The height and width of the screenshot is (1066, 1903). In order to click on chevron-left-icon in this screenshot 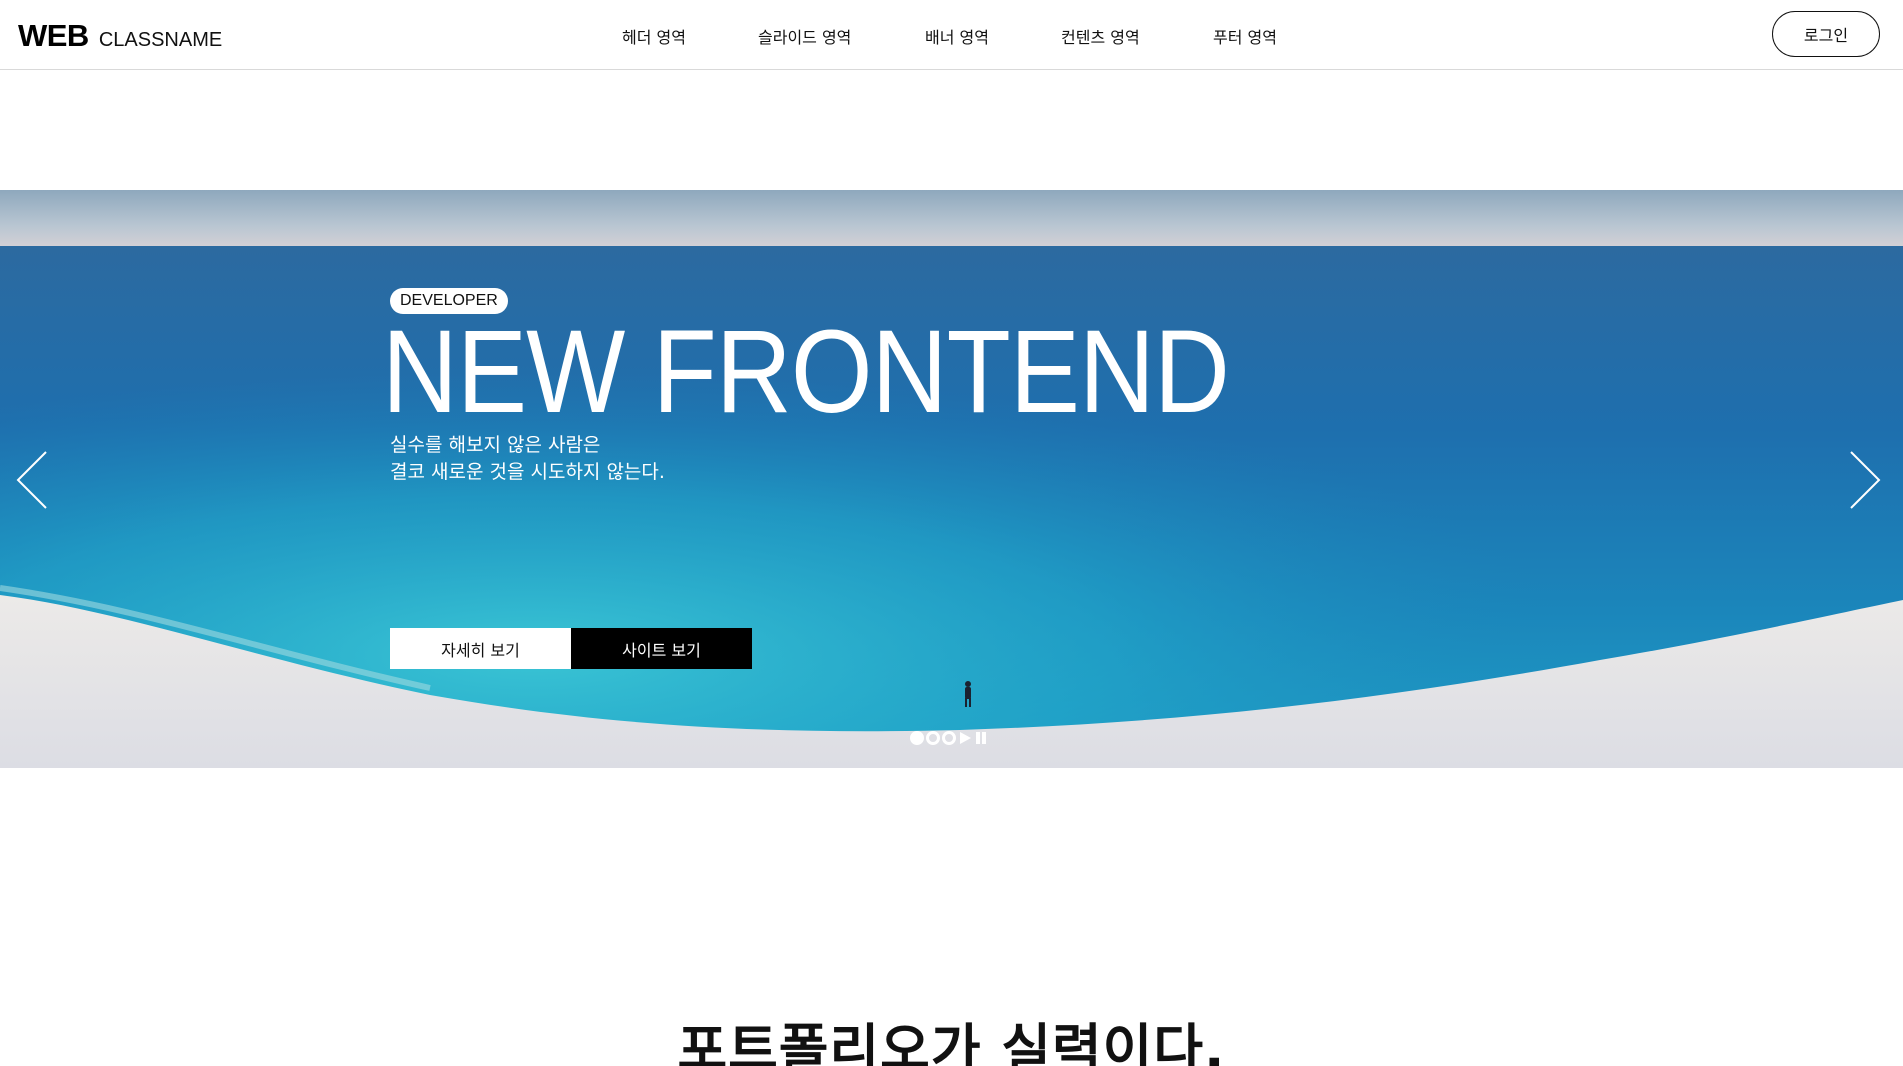, I will do `click(31, 480)`.